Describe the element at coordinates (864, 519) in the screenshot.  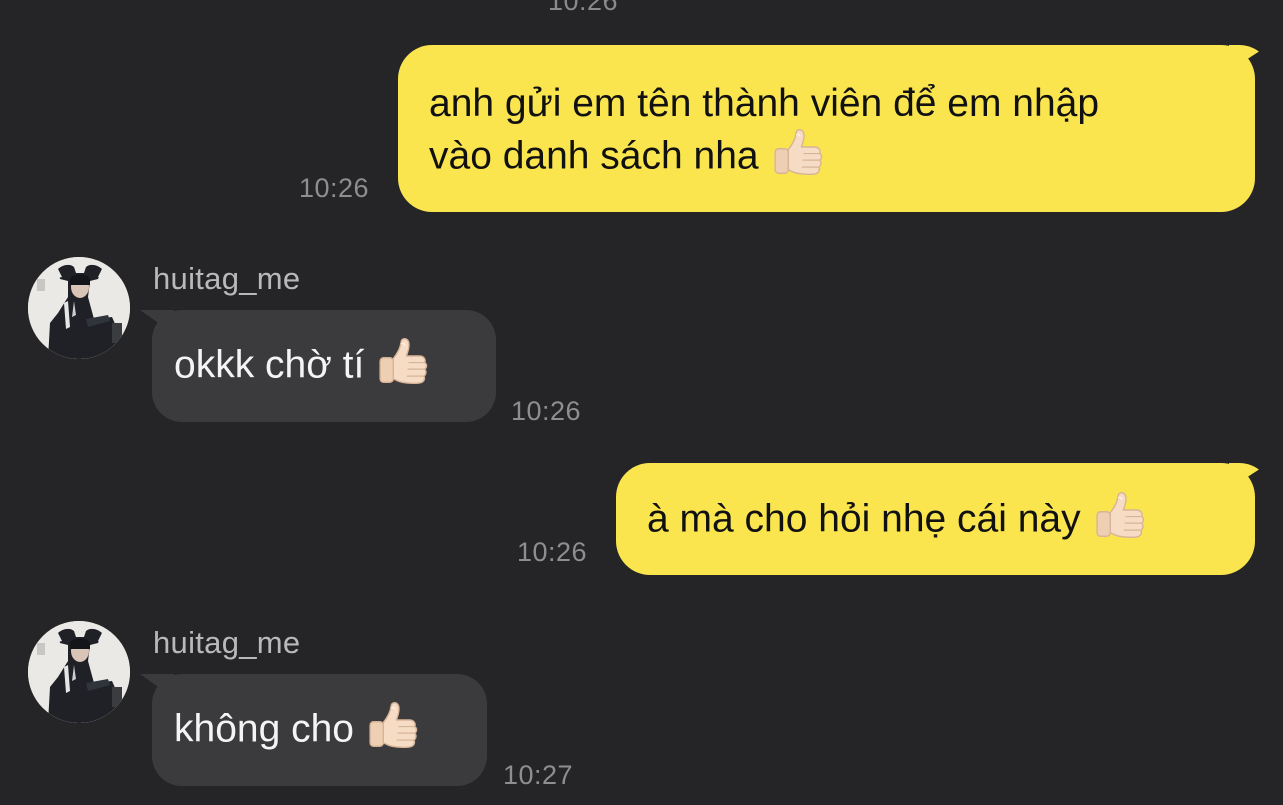
I see `message-text: à mà cho hỏi nhẹ cái này` at that location.